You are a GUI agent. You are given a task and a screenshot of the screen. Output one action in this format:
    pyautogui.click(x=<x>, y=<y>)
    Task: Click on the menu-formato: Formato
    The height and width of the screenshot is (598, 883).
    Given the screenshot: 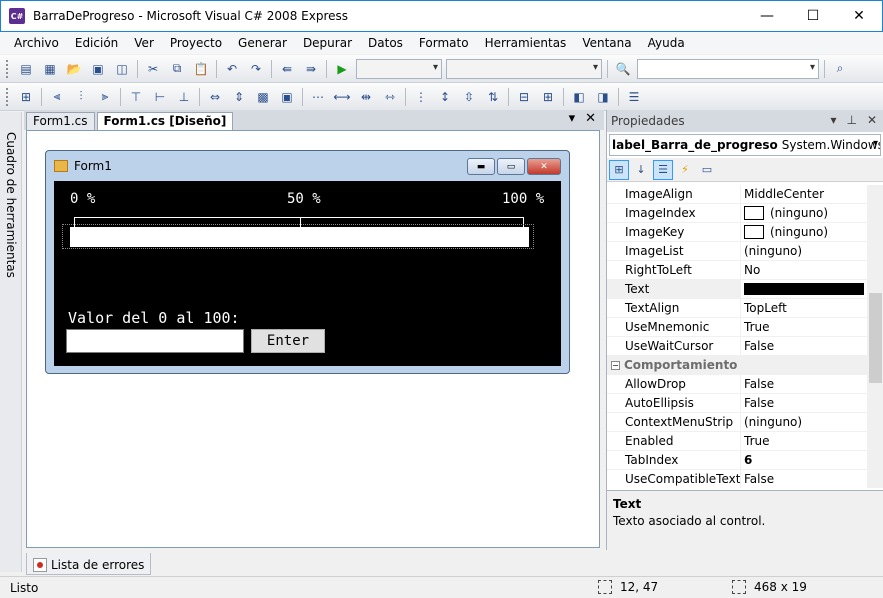 What is the action you would take?
    pyautogui.click(x=444, y=43)
    